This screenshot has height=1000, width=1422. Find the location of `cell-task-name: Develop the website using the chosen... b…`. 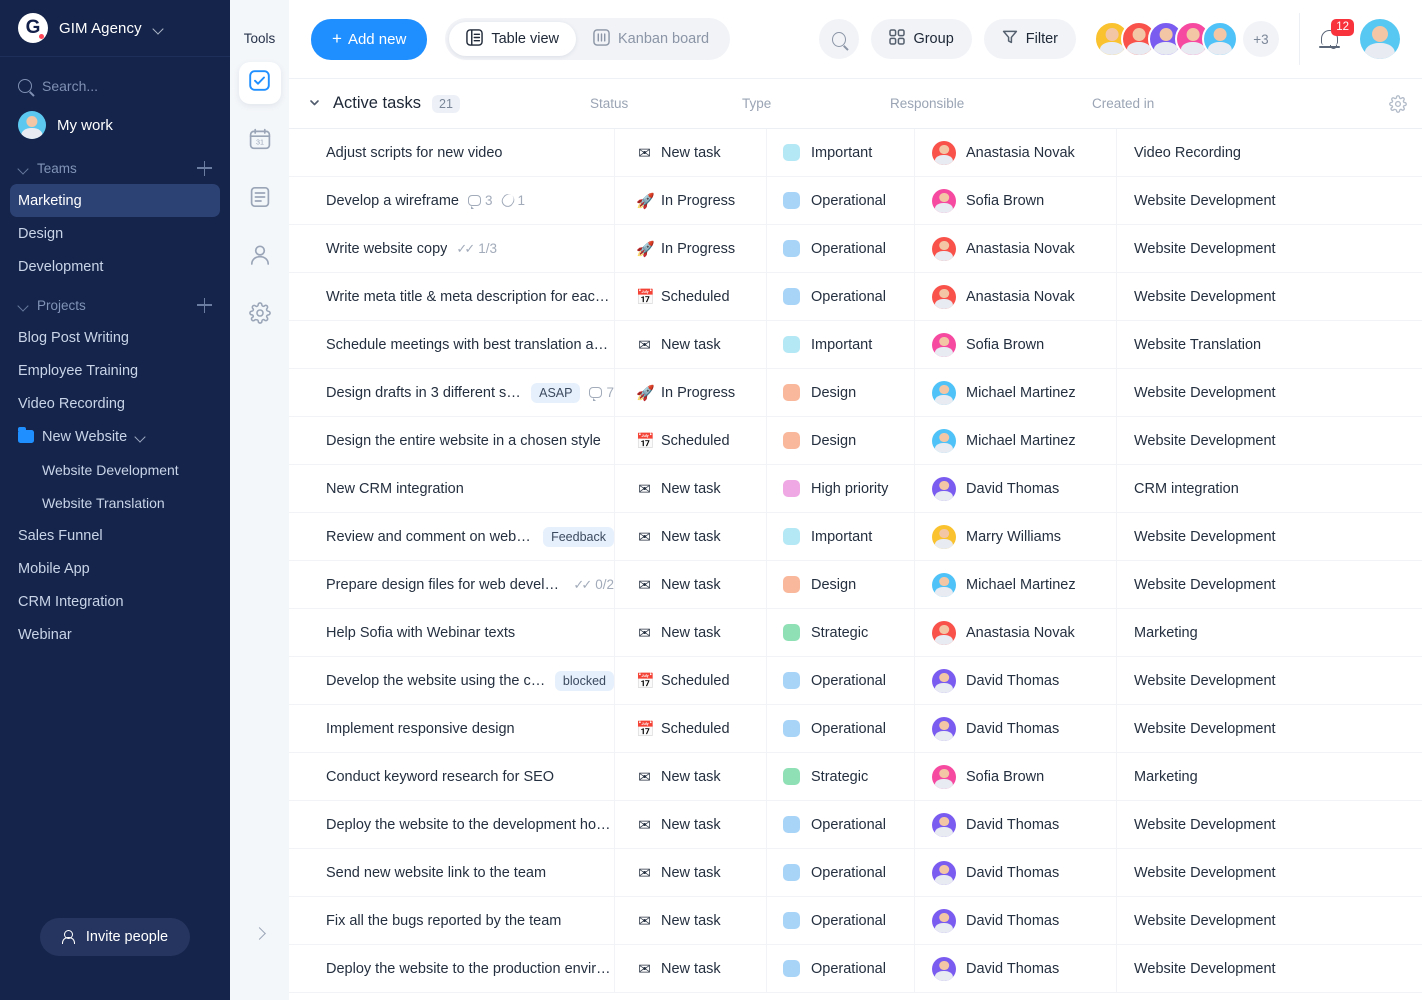

cell-task-name: Develop the website using the chosen... b… is located at coordinates (452, 680).